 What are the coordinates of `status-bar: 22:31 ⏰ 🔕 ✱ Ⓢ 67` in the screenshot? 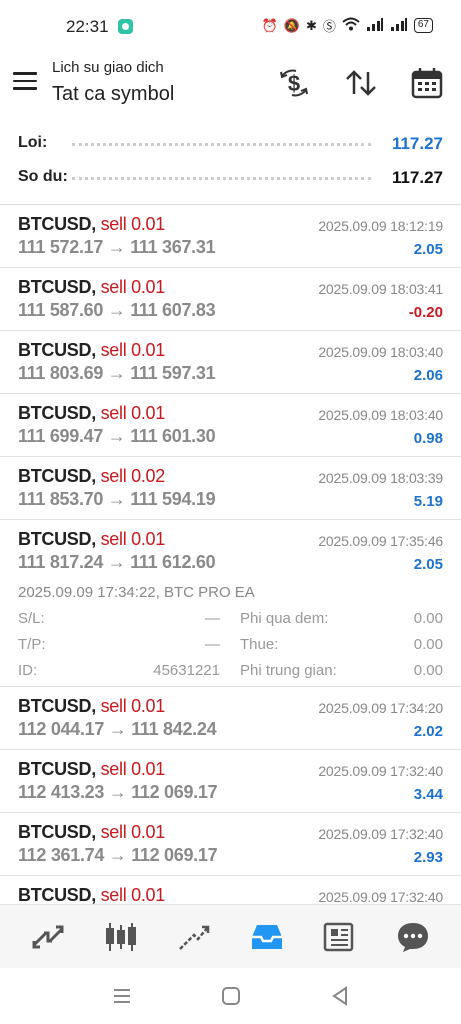 It's located at (230, 26).